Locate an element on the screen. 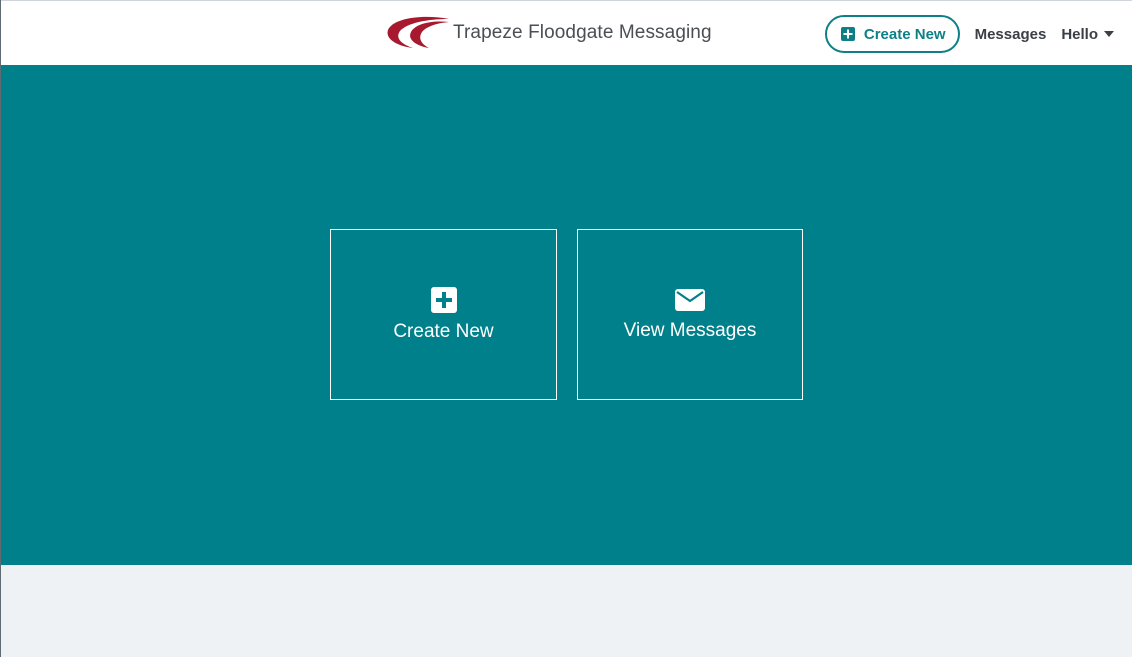 This screenshot has height=657, width=1132. view-messages-tile: View Messages is located at coordinates (690, 314).